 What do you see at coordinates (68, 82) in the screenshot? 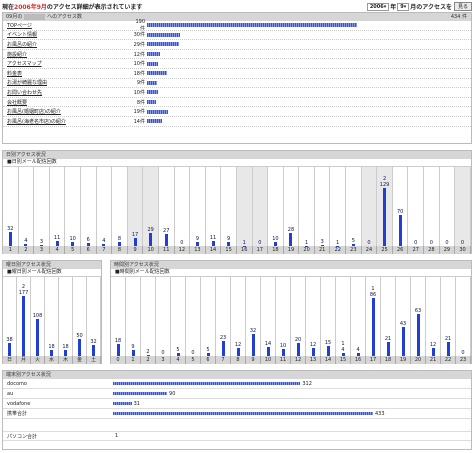
I see `summary-row-label: お湯が綺麗な理由` at bounding box center [68, 82].